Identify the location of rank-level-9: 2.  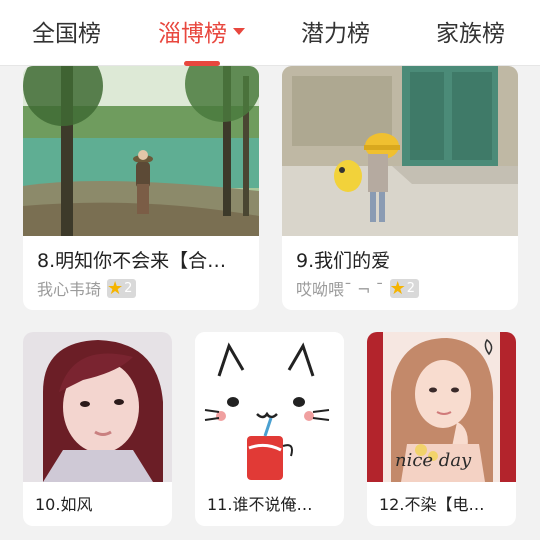
(411, 288).